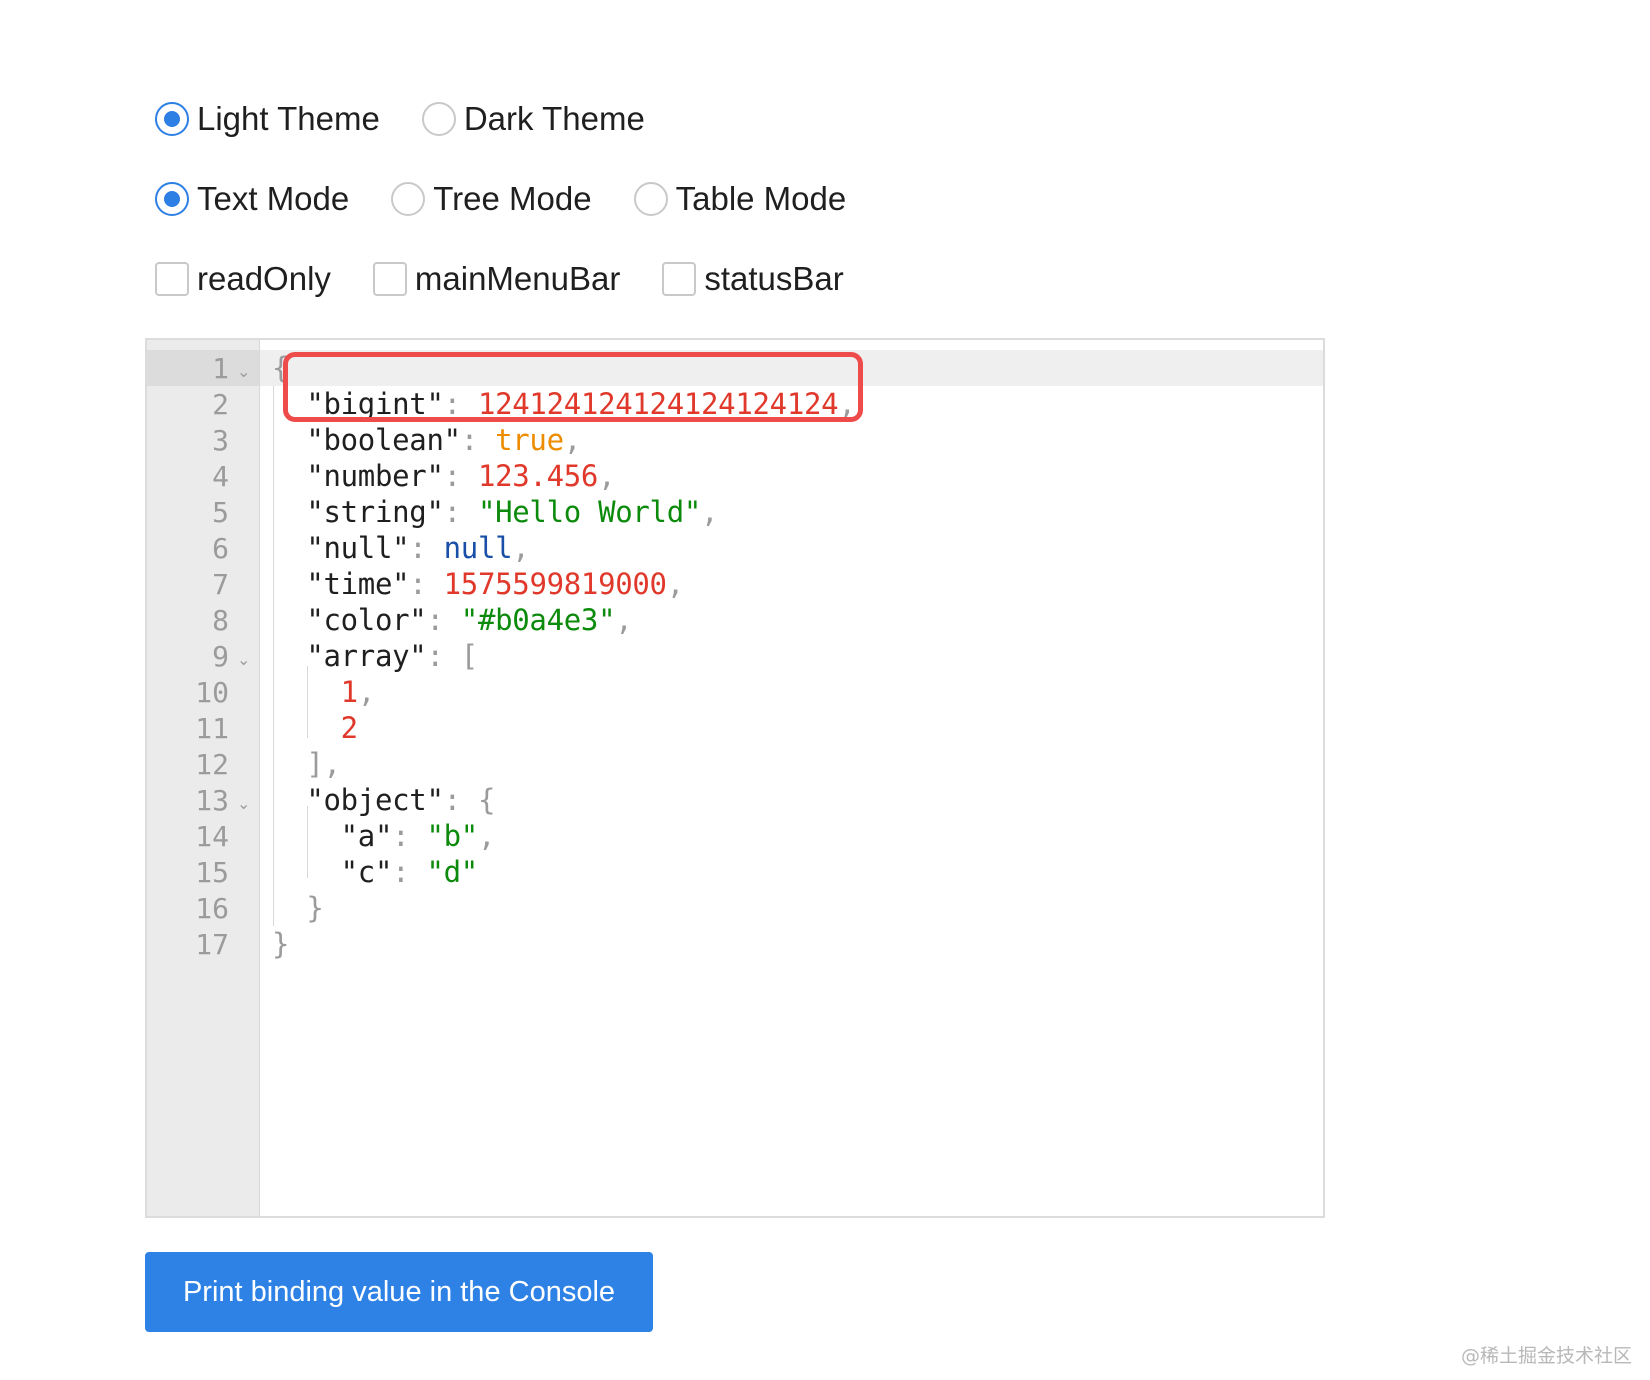  What do you see at coordinates (212, 728) in the screenshot?
I see `line-number: 11` at bounding box center [212, 728].